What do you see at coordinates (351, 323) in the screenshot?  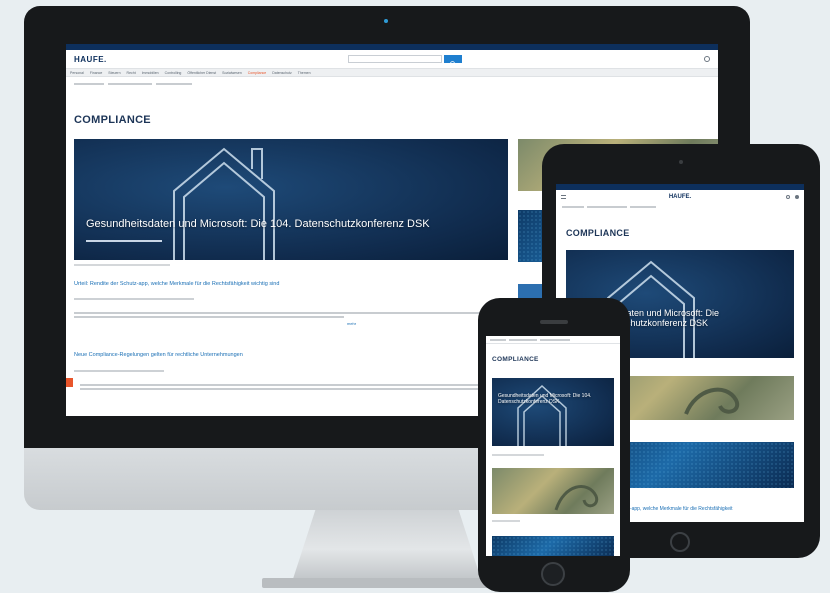 I see `article-1-more-link: mehr` at bounding box center [351, 323].